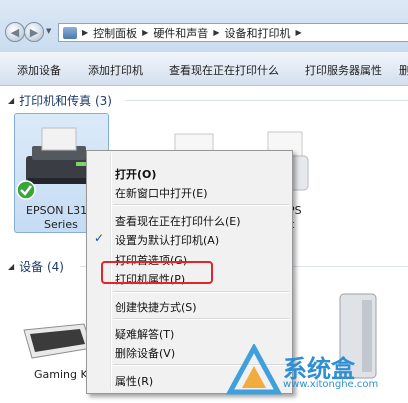 This screenshot has width=408, height=403. I want to click on menu-item-properties: 属性(R), so click(134, 381).